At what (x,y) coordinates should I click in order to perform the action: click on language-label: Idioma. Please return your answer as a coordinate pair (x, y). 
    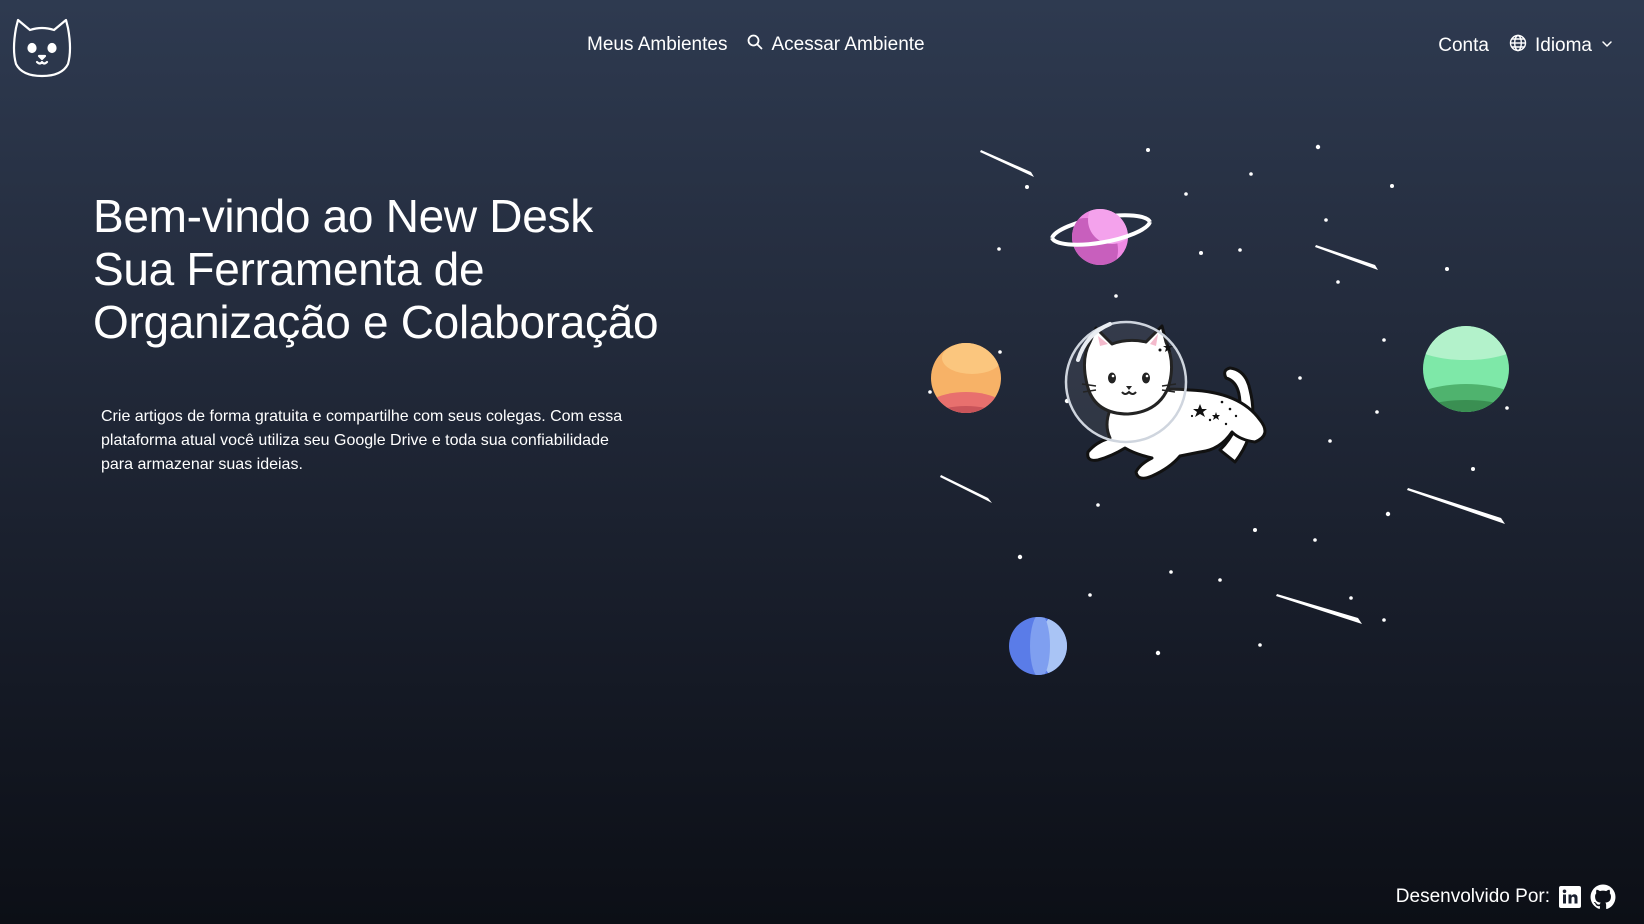
    Looking at the image, I should click on (1563, 45).